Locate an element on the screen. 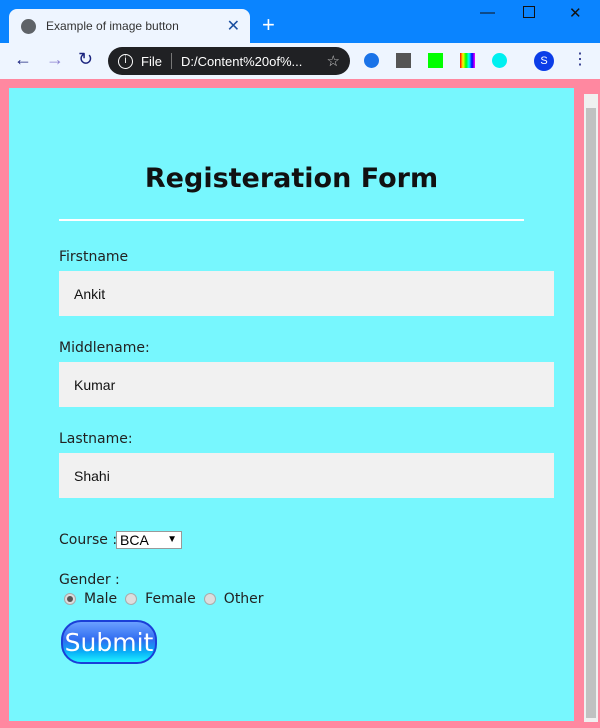 Image resolution: width=600 pixels, height=728 pixels. firstname-input is located at coordinates (306, 293).